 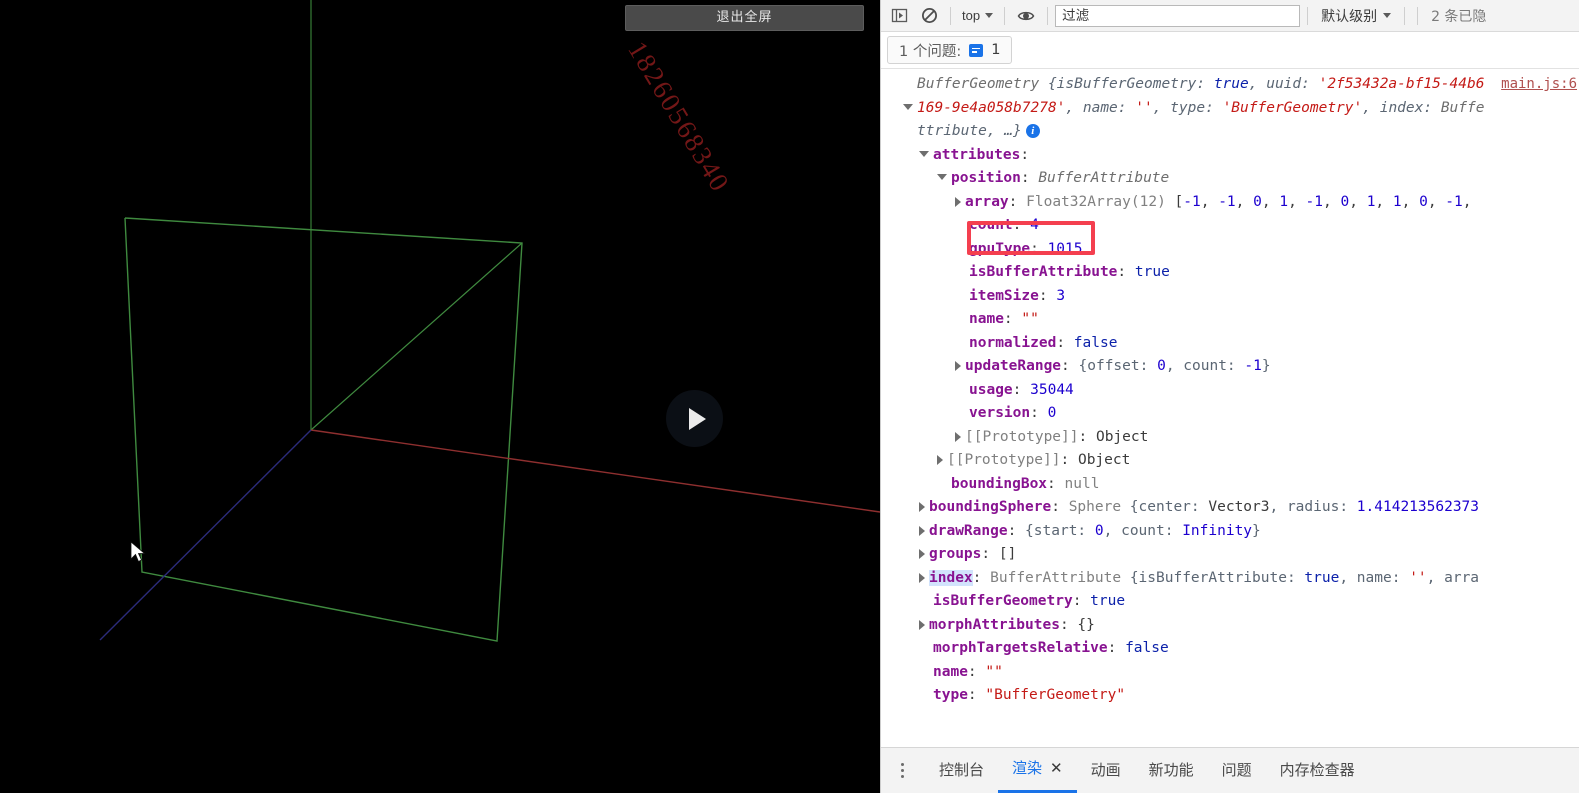 What do you see at coordinates (1230, 532) in the screenshot?
I see `console-log-line: drawRange: {start: 0, count: Infinity}` at bounding box center [1230, 532].